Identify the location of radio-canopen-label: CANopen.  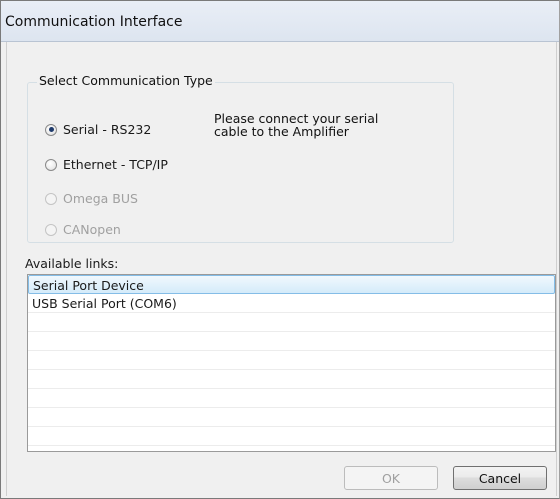
(92, 229).